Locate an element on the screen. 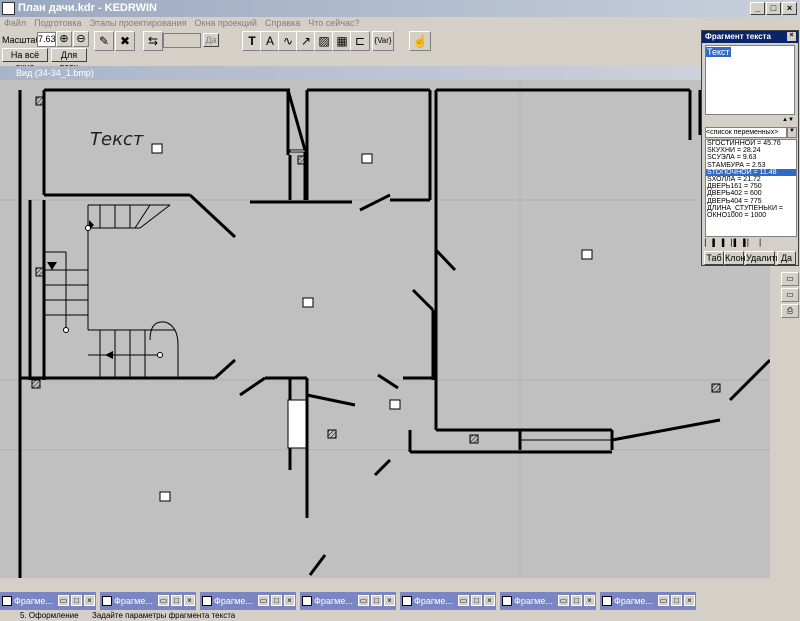 Image resolution: width=800 pixels, height=621 pixels. list-item: SХОЛЛА = 21.72 is located at coordinates (751, 179).